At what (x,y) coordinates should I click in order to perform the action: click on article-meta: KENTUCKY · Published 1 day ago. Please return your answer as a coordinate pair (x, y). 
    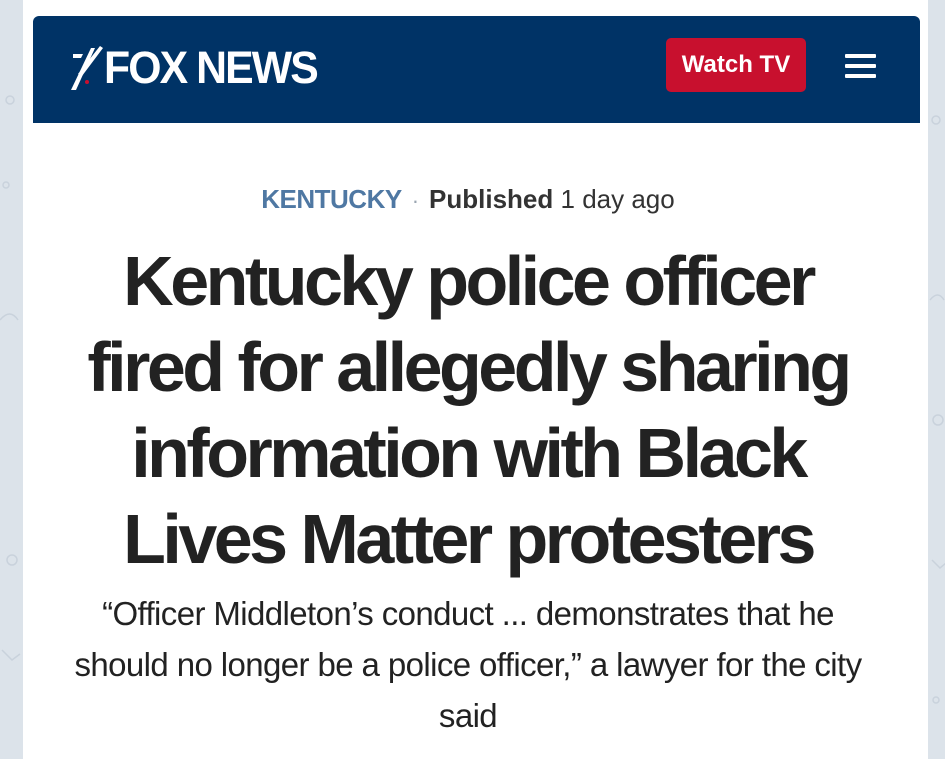
    Looking at the image, I should click on (468, 200).